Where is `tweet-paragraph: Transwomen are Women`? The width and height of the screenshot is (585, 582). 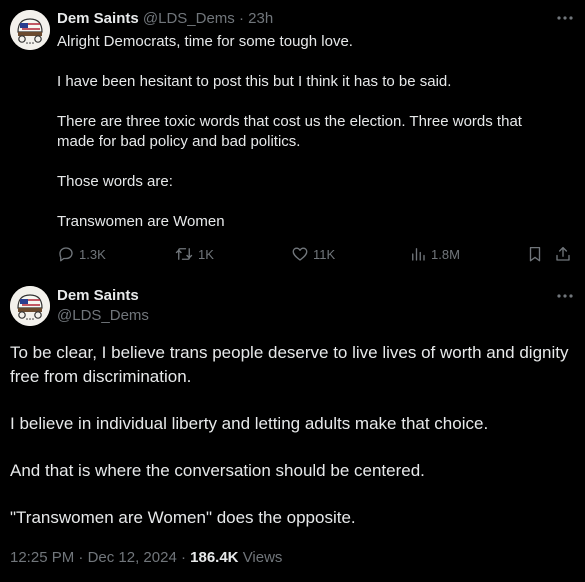
tweet-paragraph: Transwomen are Women is located at coordinates (141, 221).